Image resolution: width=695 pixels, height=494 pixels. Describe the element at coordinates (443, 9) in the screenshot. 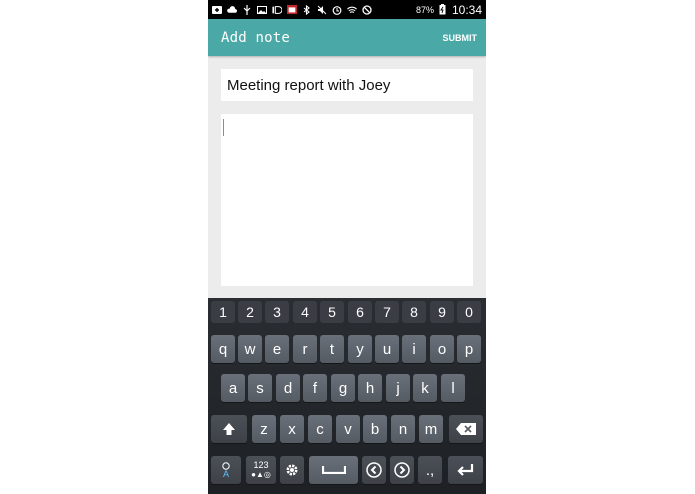

I see `battery-icon` at that location.